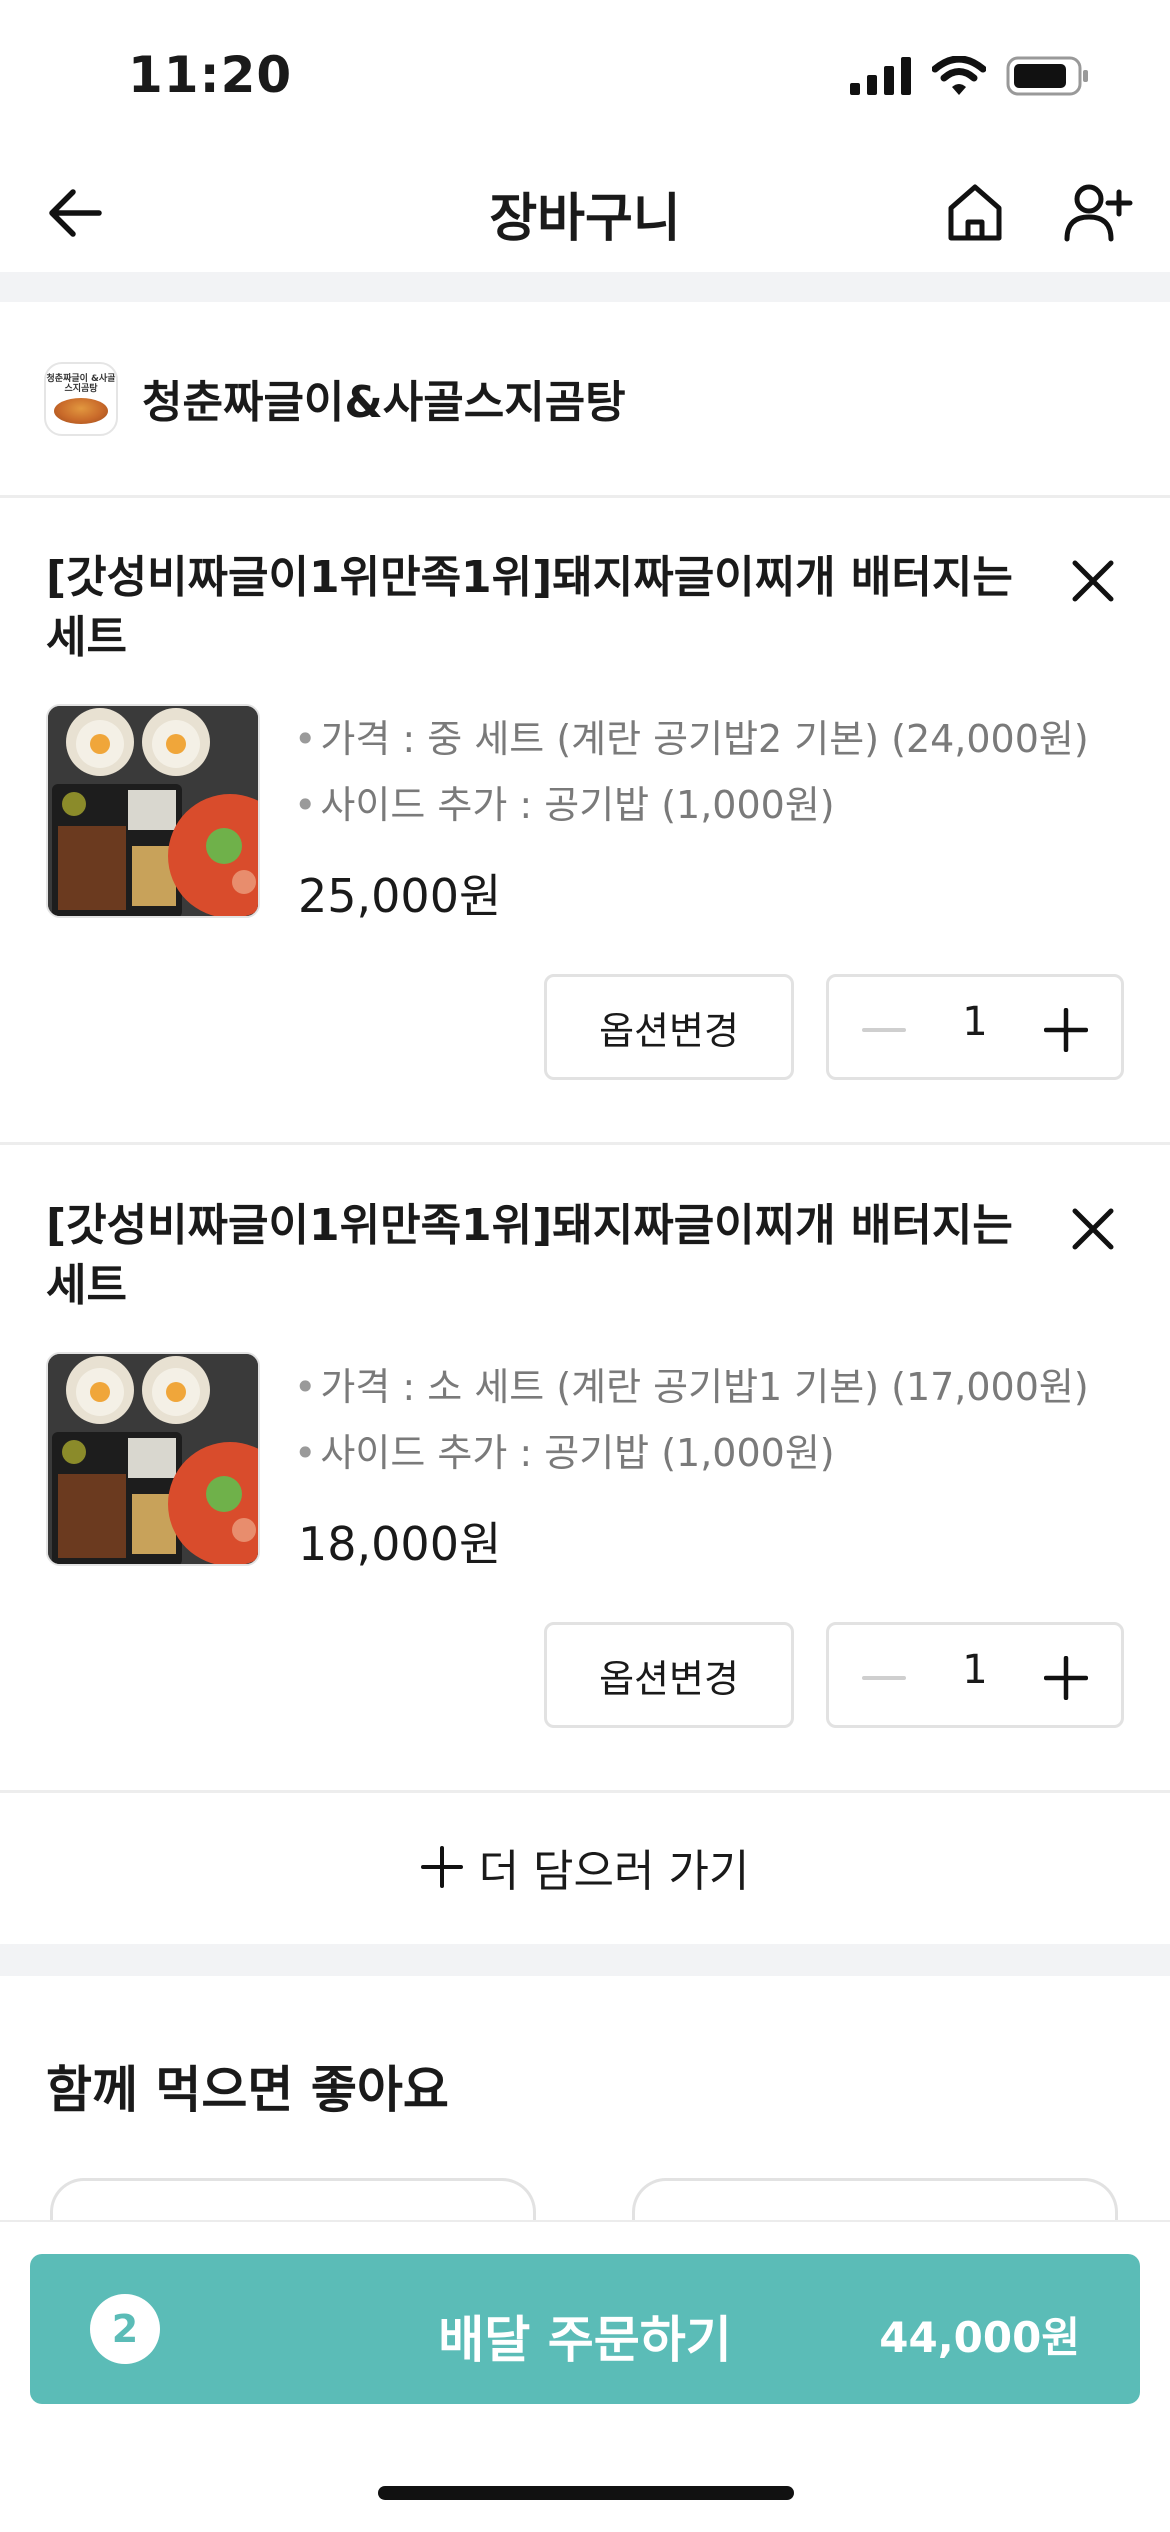  What do you see at coordinates (247, 2090) in the screenshot?
I see `recommend-title: 함께 먹으면 좋아요` at bounding box center [247, 2090].